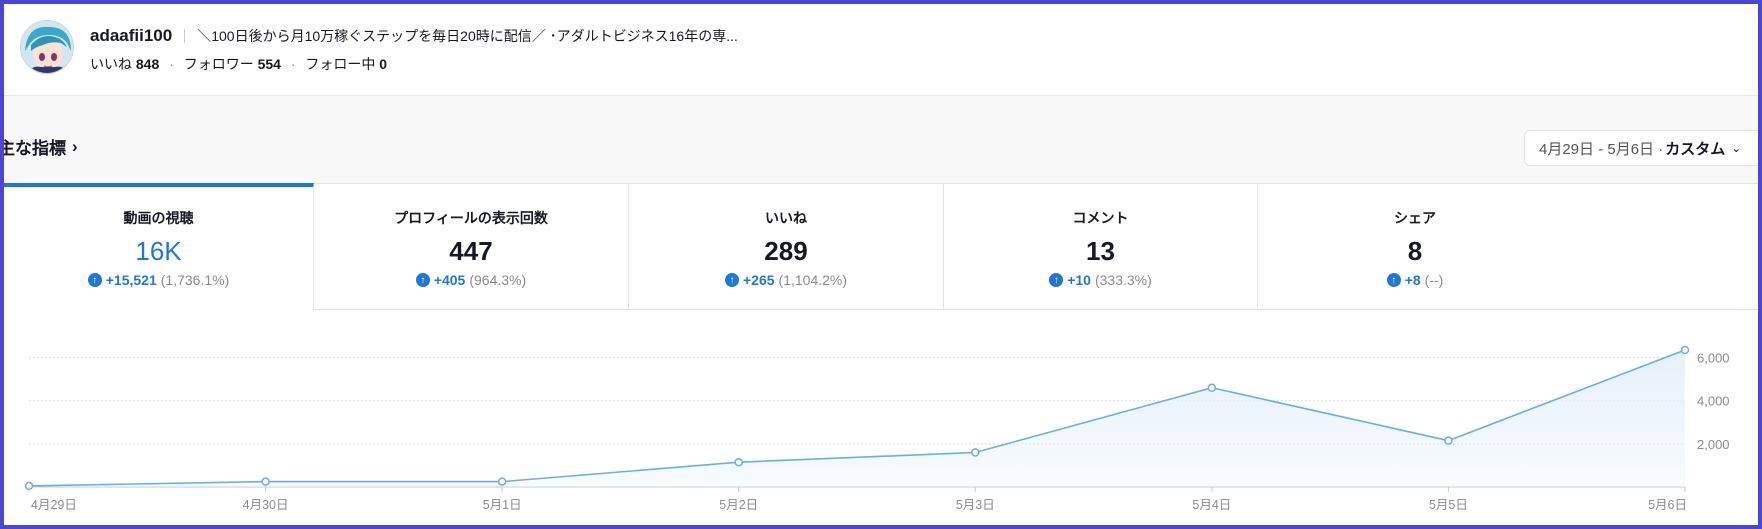 Image resolution: width=1762 pixels, height=529 pixels. I want to click on metric-delta: ↑ +10 (333.3%), so click(1100, 280).